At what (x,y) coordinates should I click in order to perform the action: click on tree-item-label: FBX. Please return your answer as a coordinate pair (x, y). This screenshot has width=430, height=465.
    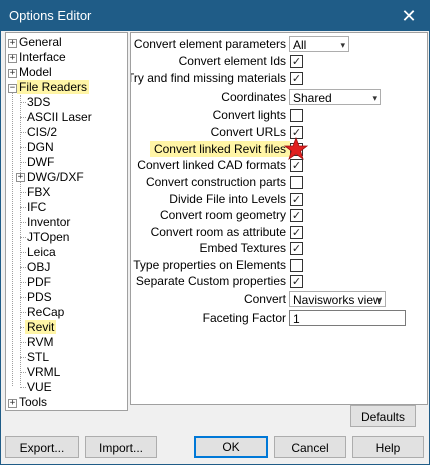
    Looking at the image, I should click on (39, 192).